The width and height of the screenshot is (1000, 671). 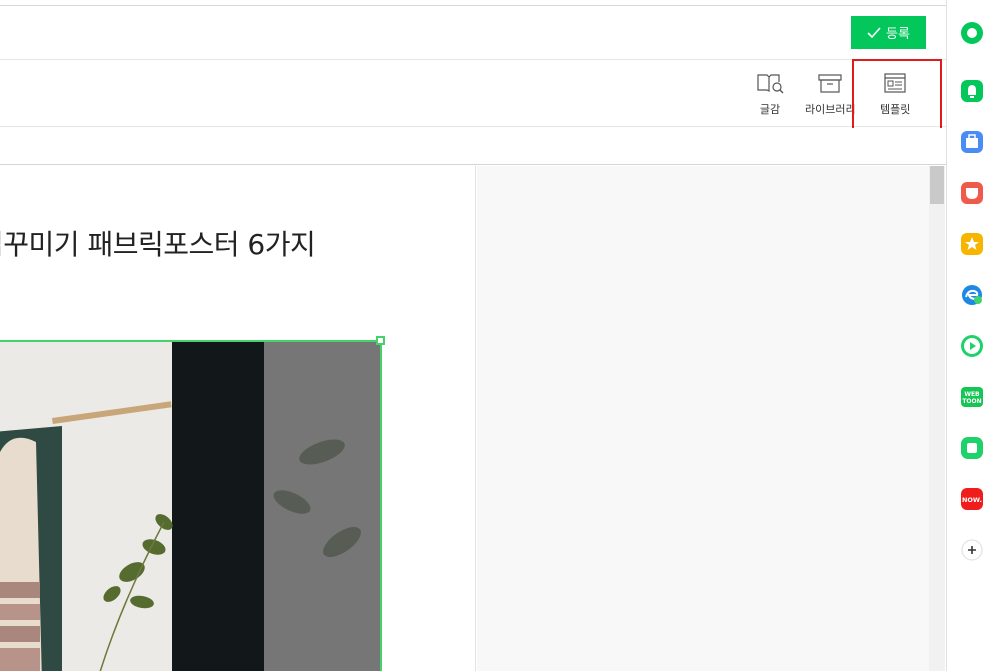 What do you see at coordinates (898, 34) in the screenshot?
I see `publish-button-label: 등록` at bounding box center [898, 34].